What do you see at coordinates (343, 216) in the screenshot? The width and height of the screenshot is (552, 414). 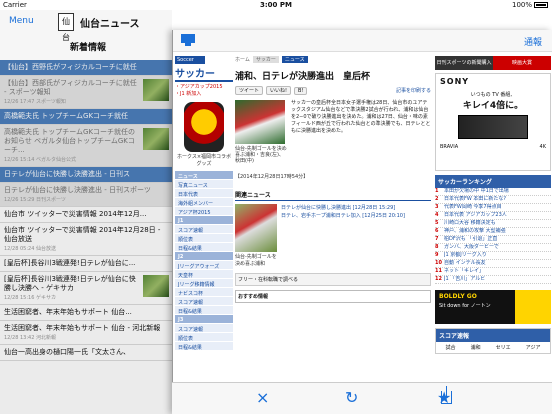 I see `related-link: 日テレ、岩手ホープ浦和日テレ加入 [12月25日 20:10]` at bounding box center [343, 216].